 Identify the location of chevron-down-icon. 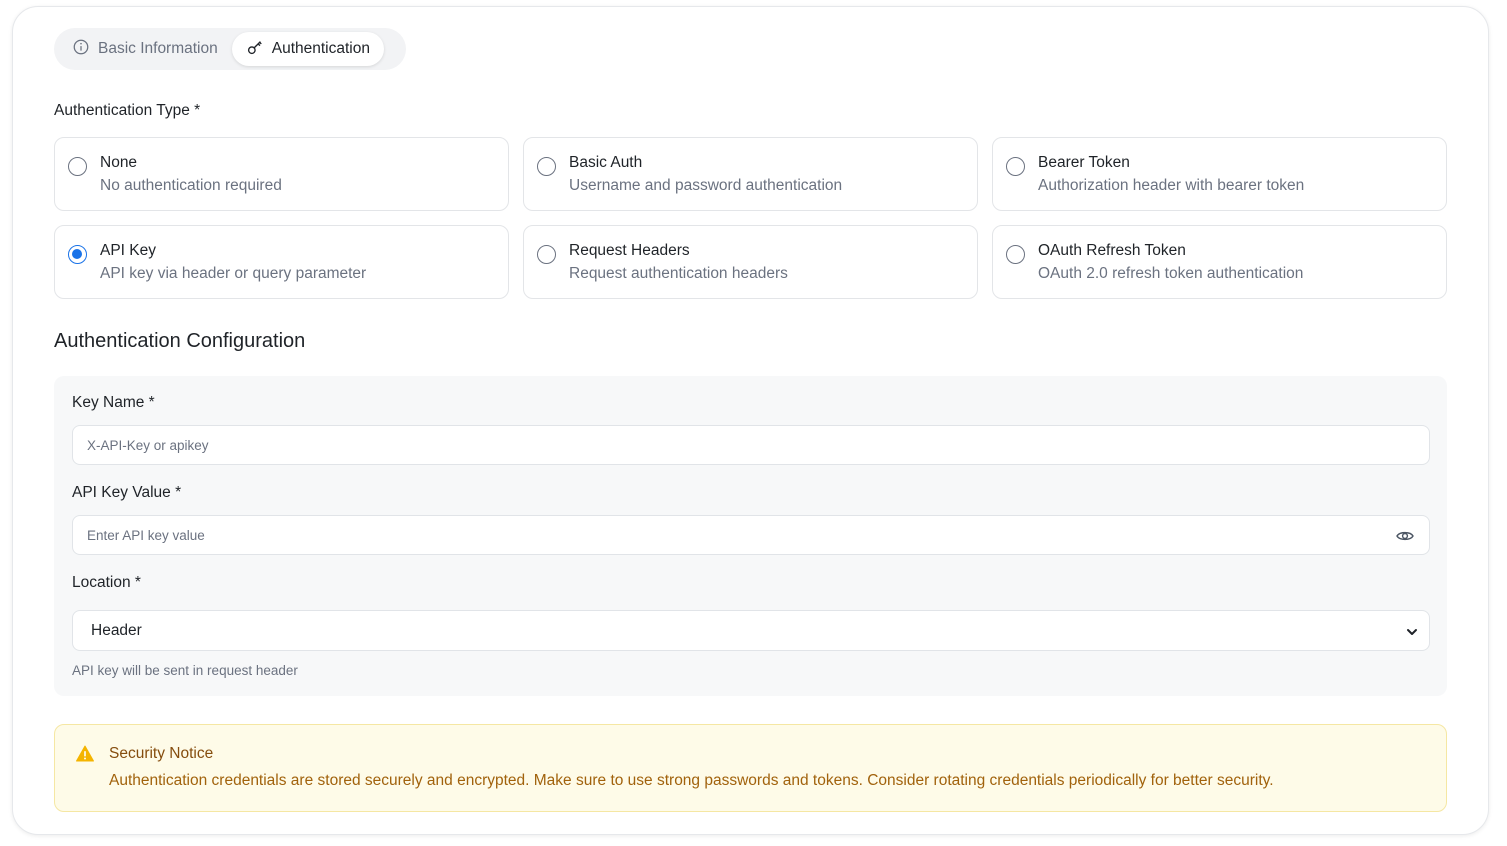
(1412, 632).